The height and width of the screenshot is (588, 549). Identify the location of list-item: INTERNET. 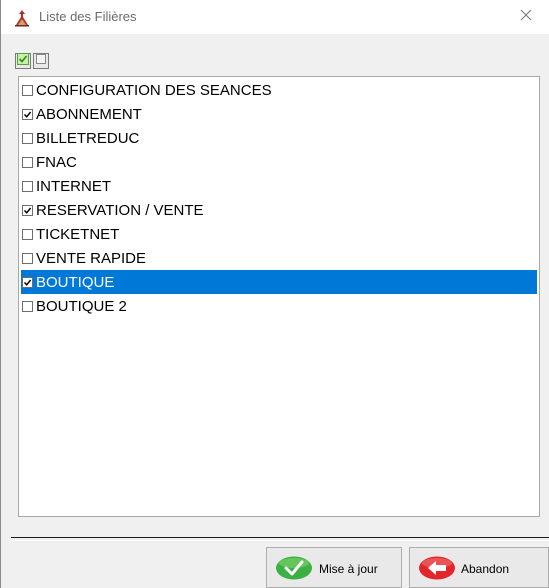
(279, 186).